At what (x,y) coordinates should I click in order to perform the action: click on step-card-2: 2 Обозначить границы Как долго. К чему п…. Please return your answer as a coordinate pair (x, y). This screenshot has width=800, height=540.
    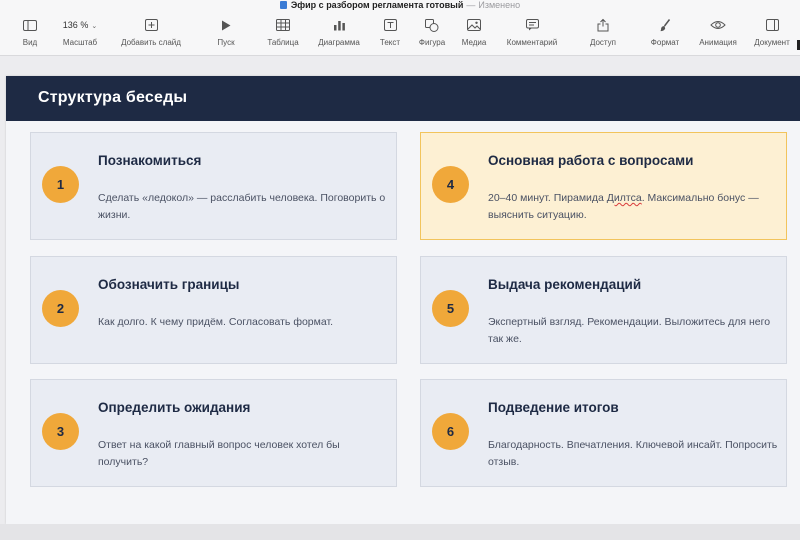
    Looking at the image, I should click on (213, 310).